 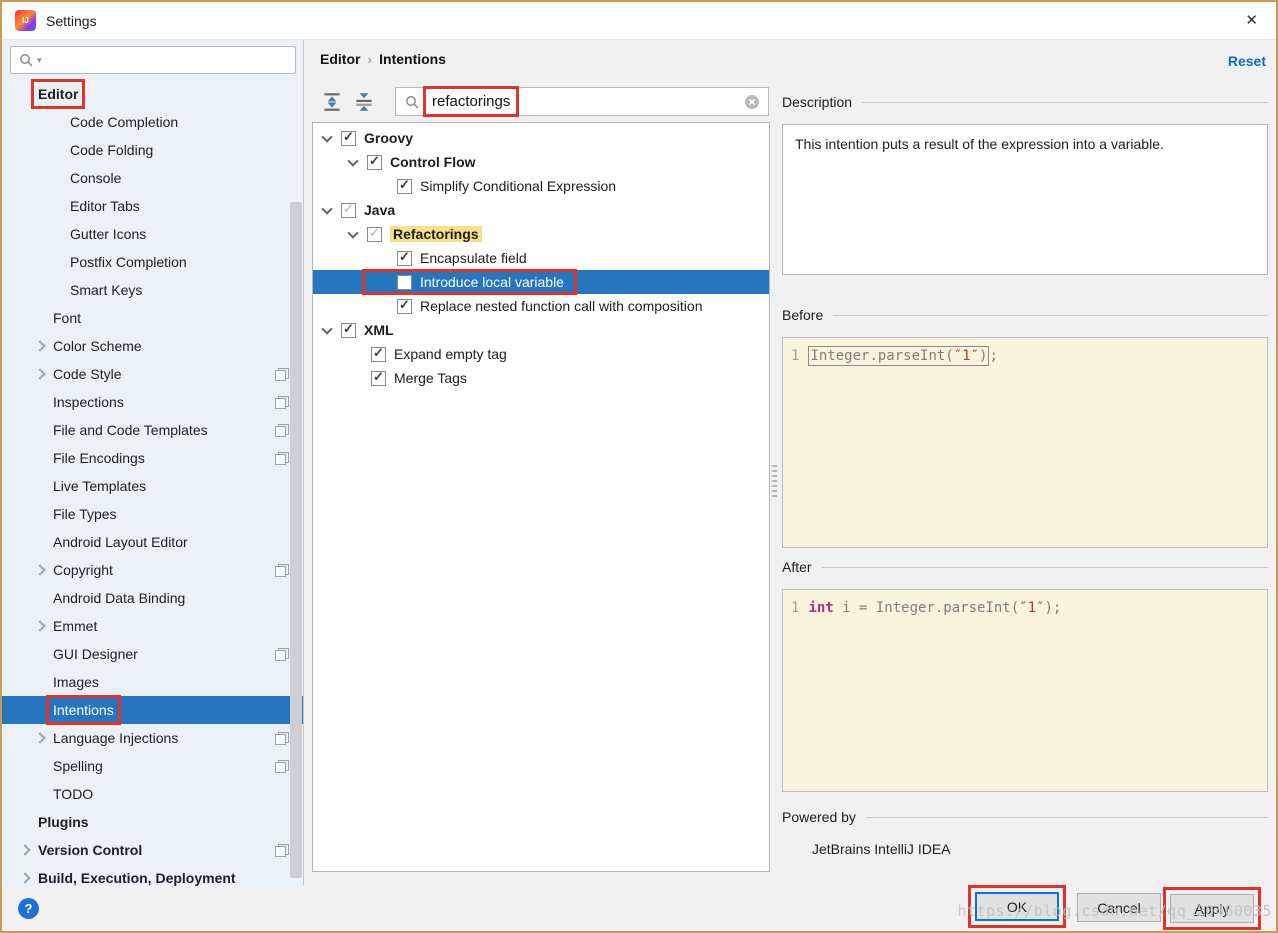 I want to click on sidebar-item-build-execution-deployment: Build, Execution, Deployment, so click(x=152, y=875).